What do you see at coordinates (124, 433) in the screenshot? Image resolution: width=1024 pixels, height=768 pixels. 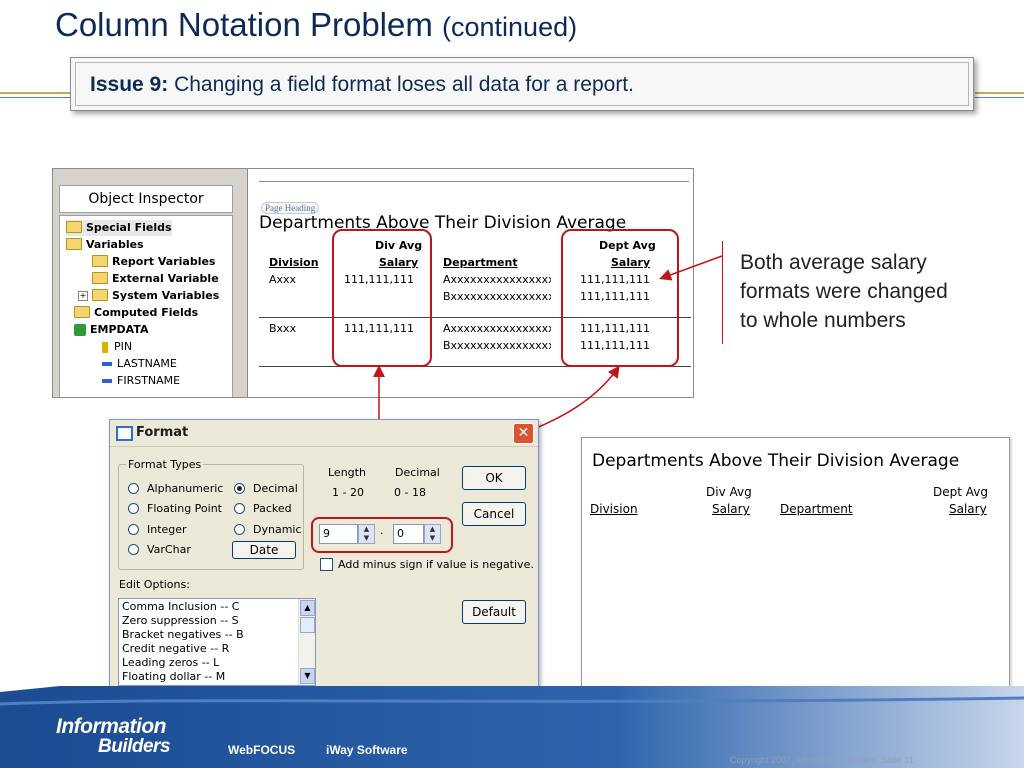 I see `window-icon` at bounding box center [124, 433].